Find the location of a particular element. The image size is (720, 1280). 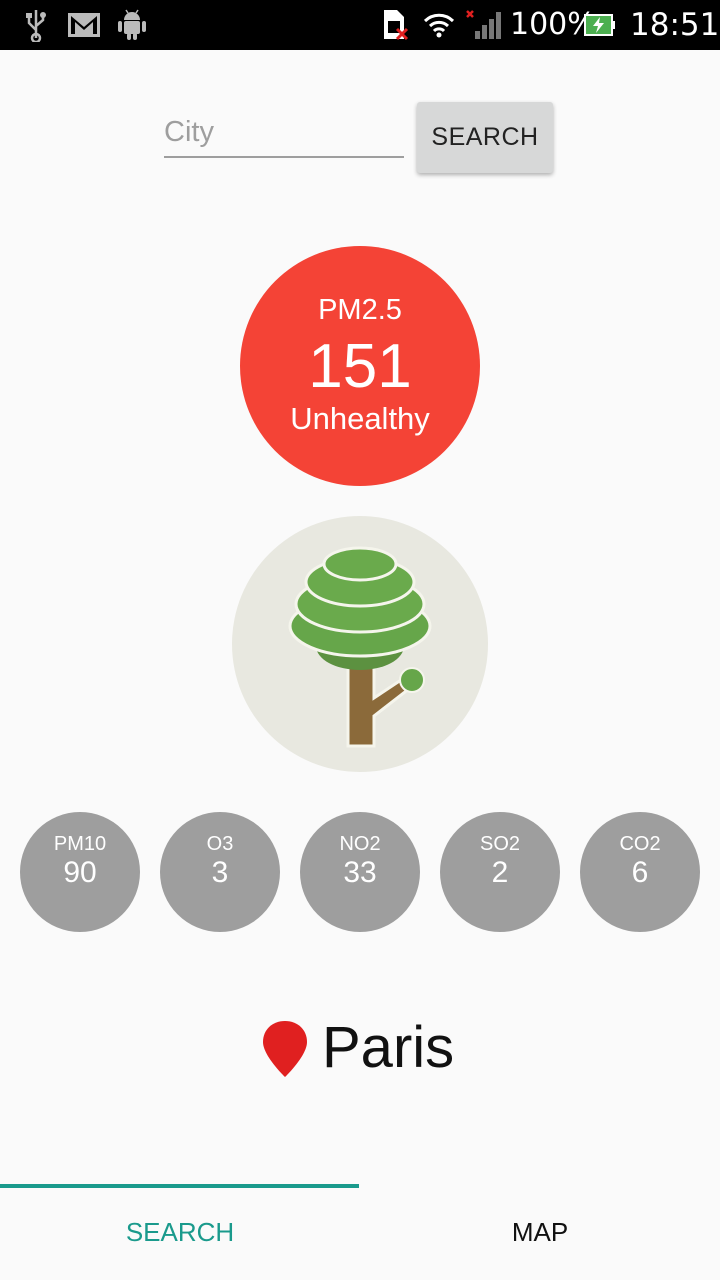

wifi-icon is located at coordinates (439, 25).